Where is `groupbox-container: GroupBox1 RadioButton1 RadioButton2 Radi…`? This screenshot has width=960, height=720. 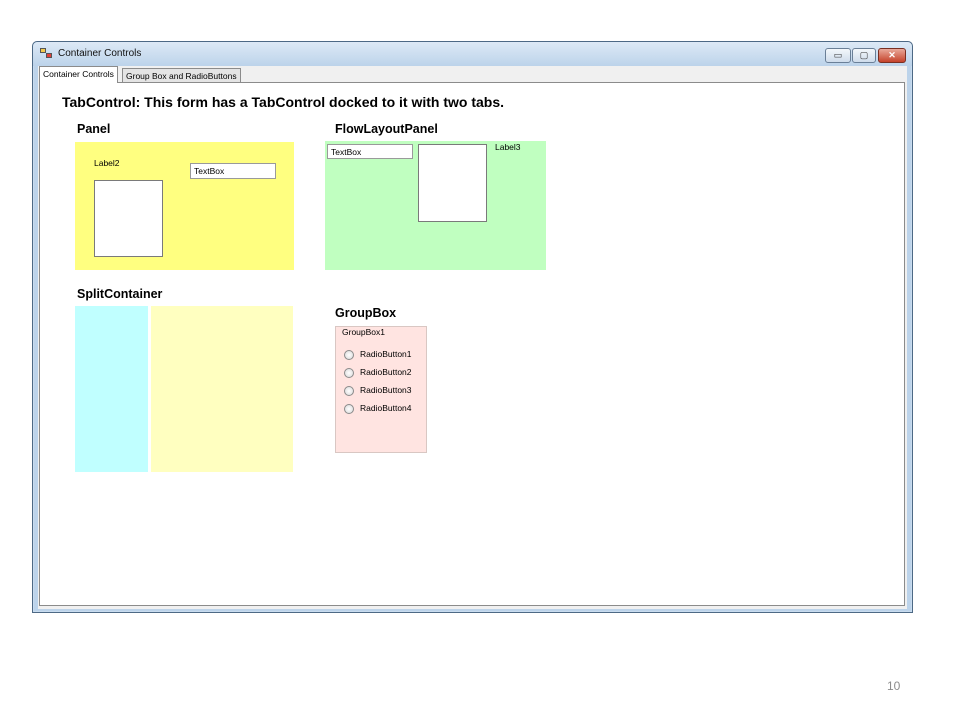 groupbox-container: GroupBox1 RadioButton1 RadioButton2 Radi… is located at coordinates (381, 389).